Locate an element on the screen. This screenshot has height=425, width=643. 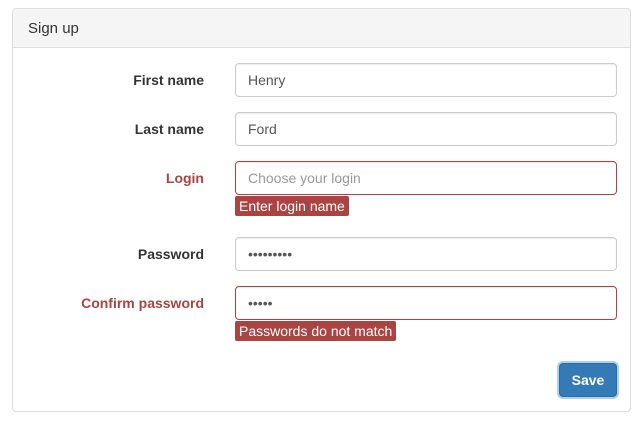
last-name-label: Last name is located at coordinates (169, 129).